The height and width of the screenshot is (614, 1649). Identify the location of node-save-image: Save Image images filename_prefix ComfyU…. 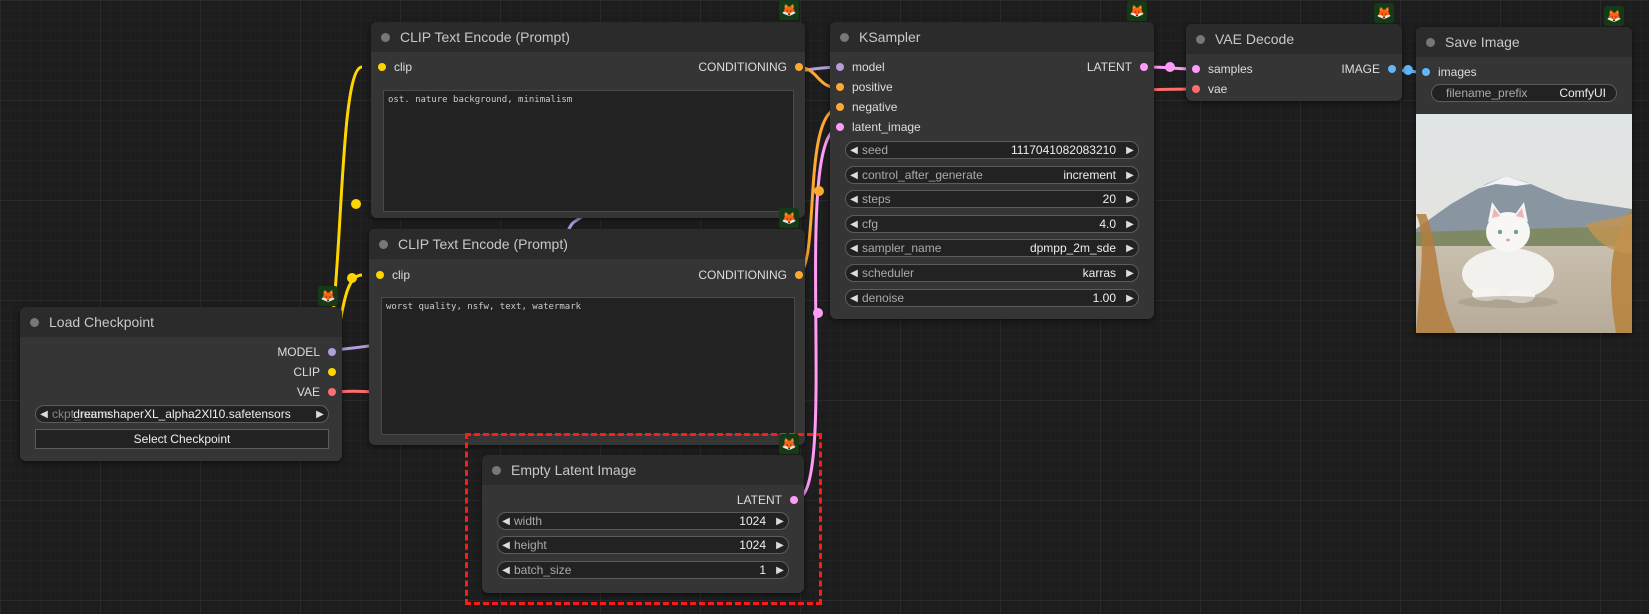
(1524, 180).